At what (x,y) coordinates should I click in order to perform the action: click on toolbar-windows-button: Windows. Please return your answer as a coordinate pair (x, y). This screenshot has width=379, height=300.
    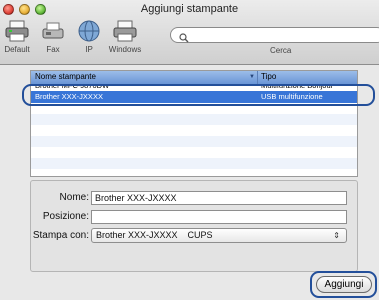
    Looking at the image, I should click on (125, 36).